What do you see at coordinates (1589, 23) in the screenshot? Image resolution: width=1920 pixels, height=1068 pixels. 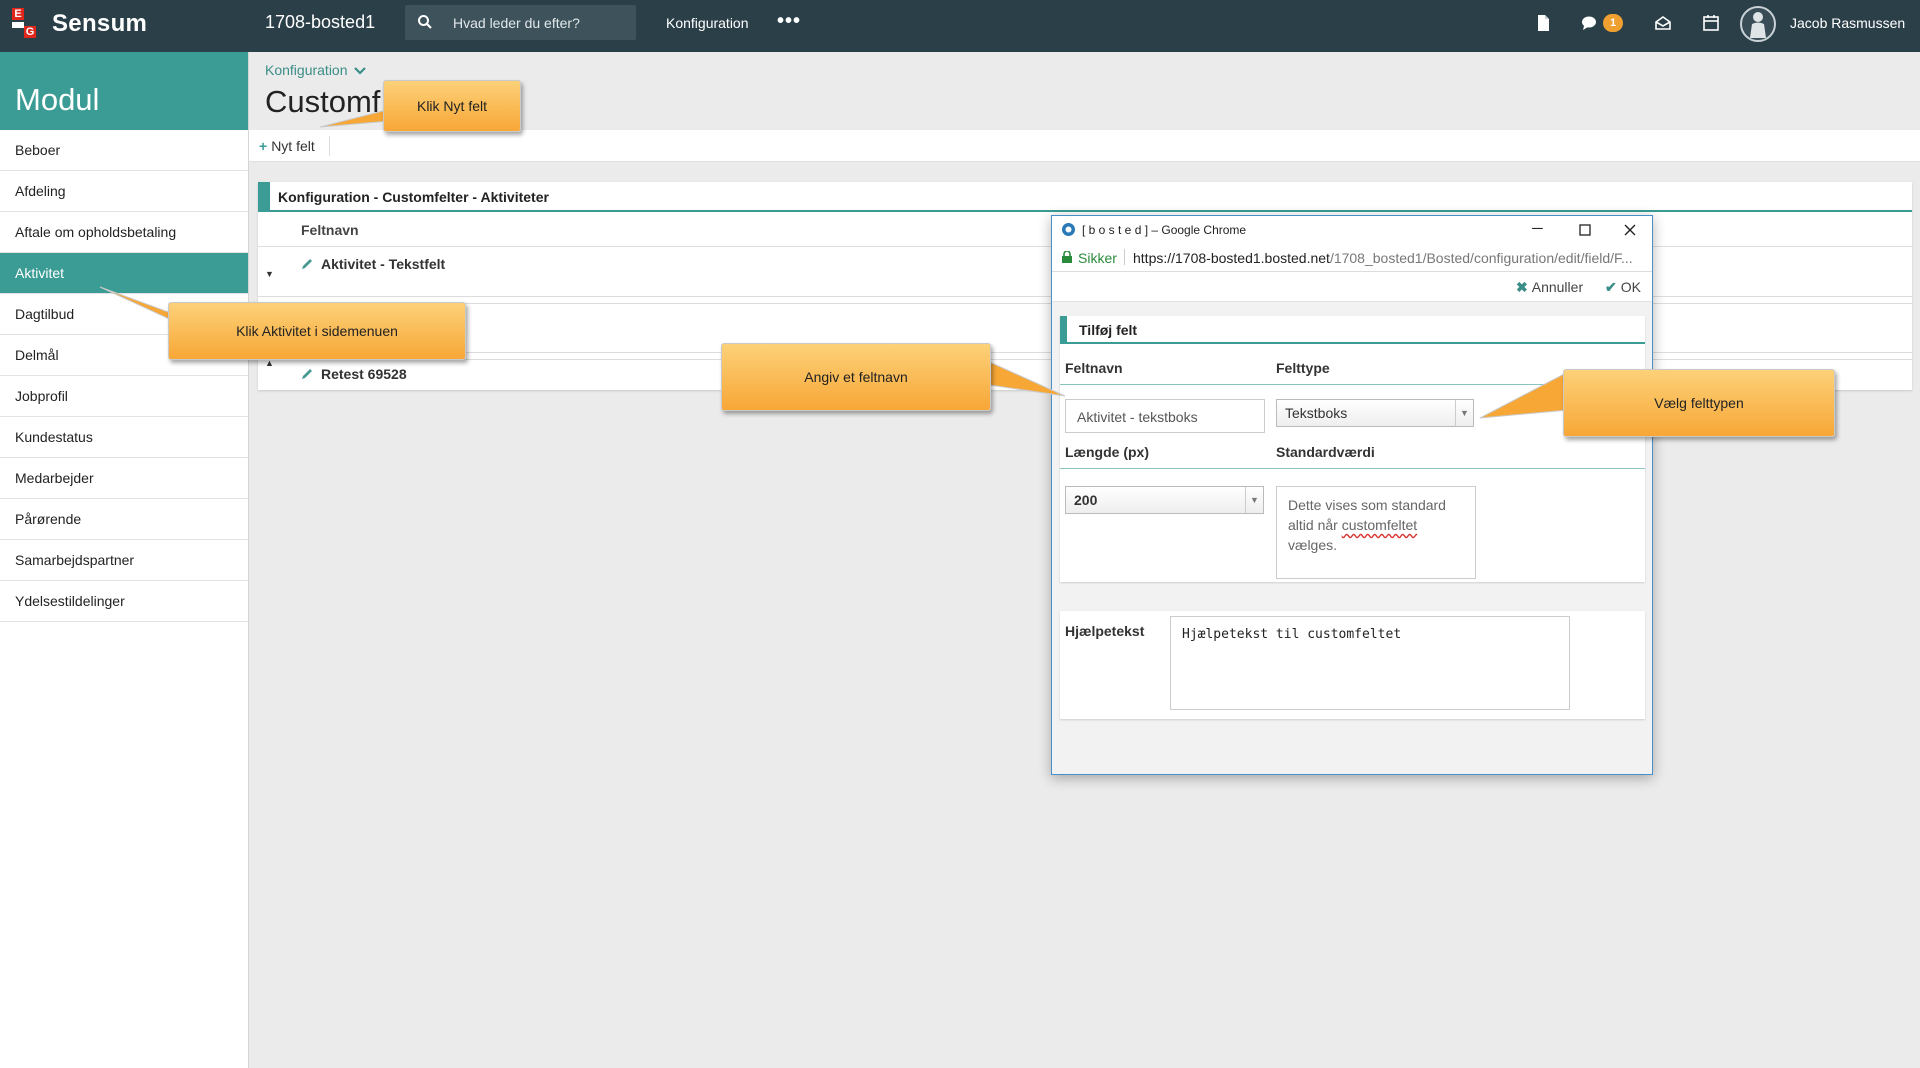 I see `chat-icon` at bounding box center [1589, 23].